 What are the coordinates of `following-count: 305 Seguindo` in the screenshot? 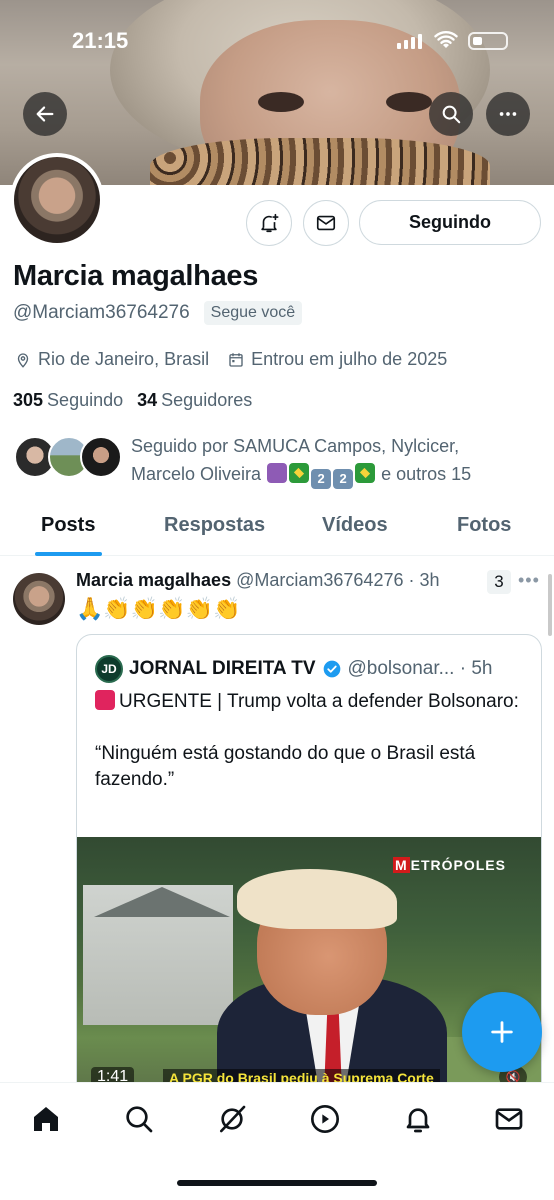 It's located at (68, 400).